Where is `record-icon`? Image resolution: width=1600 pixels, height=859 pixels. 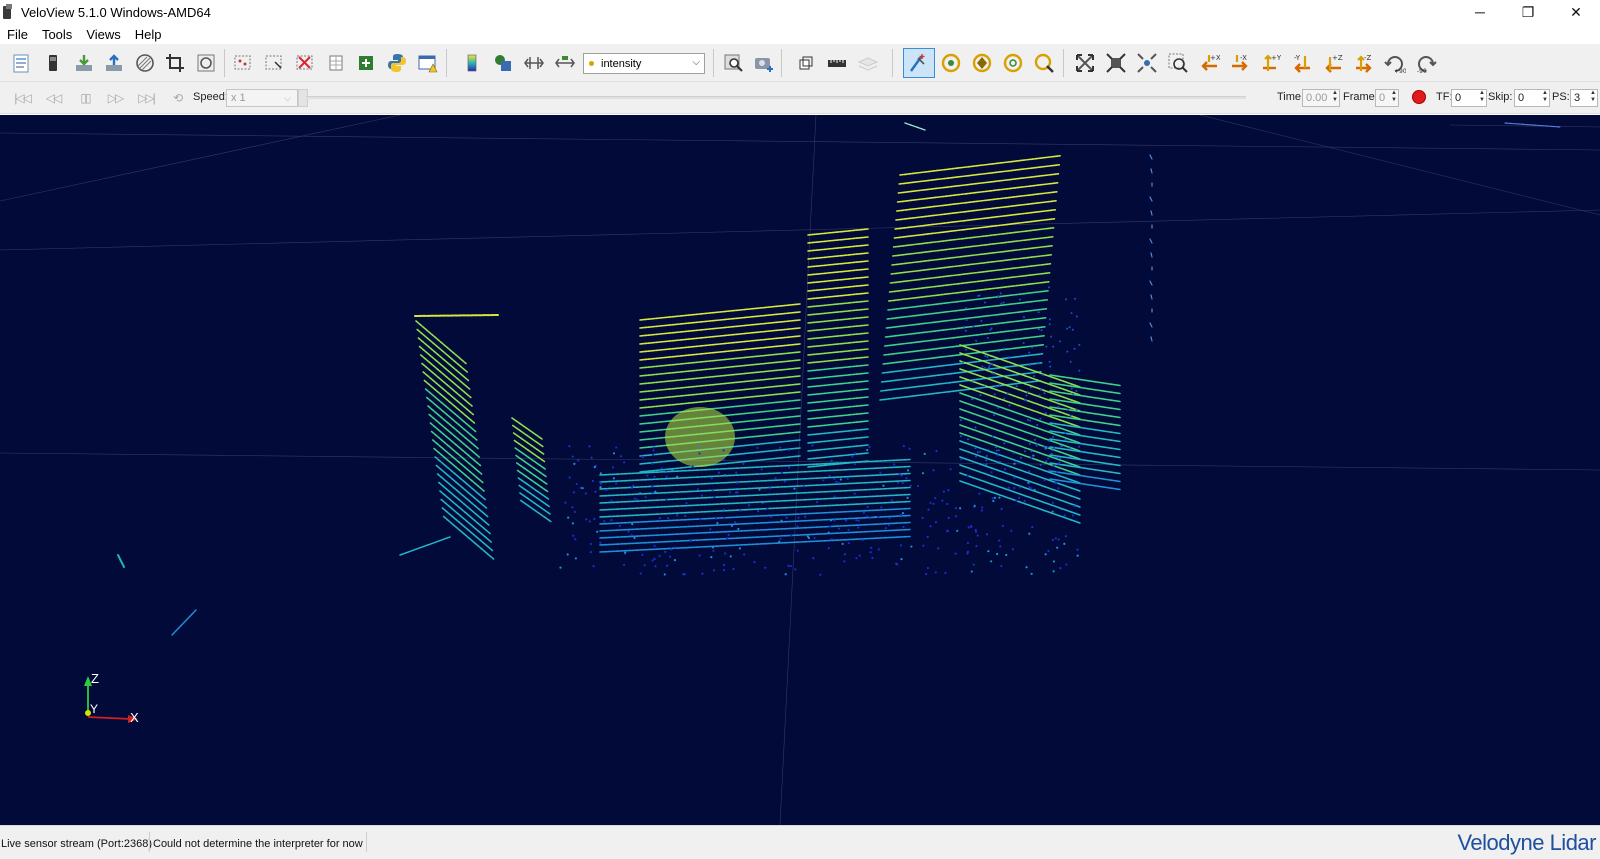
record-icon is located at coordinates (1419, 97).